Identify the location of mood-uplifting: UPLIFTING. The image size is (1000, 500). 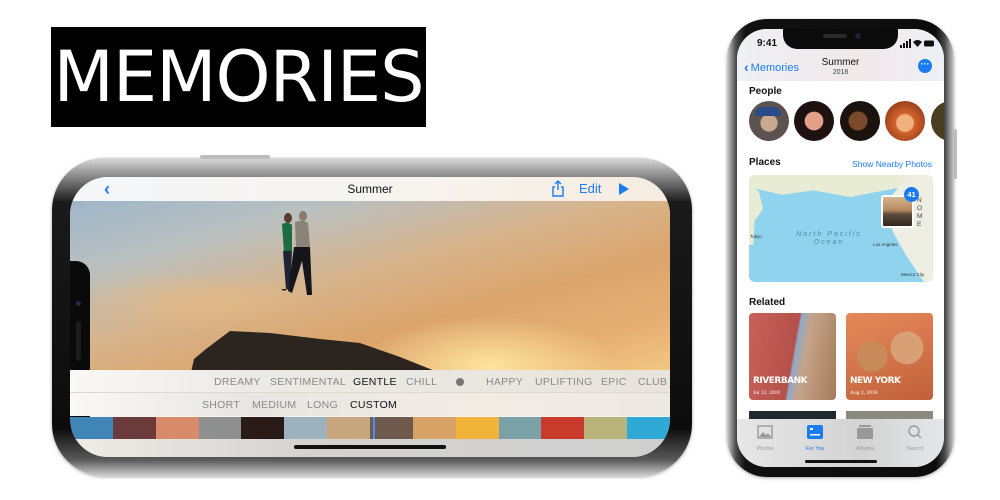
(564, 382).